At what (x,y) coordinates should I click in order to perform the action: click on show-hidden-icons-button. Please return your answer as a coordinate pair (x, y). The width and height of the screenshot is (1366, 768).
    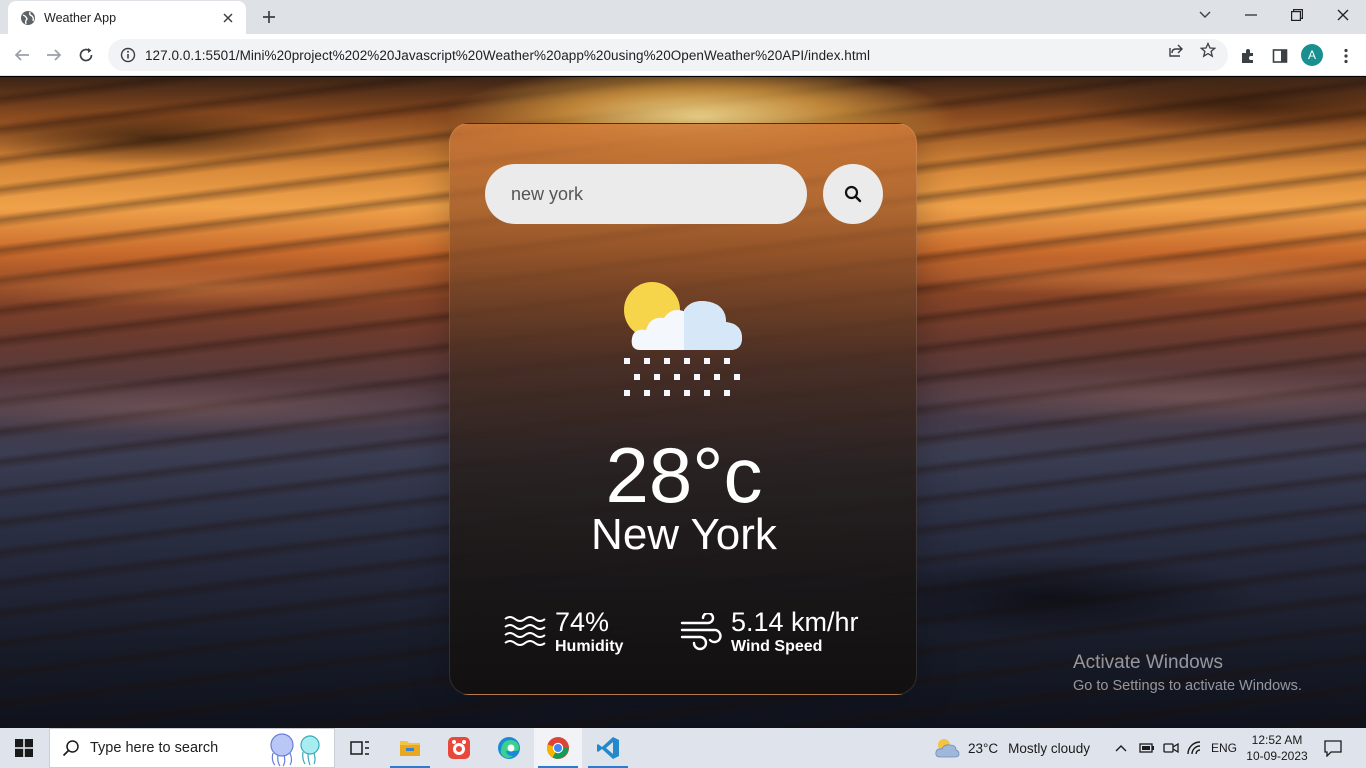
    Looking at the image, I should click on (1121, 748).